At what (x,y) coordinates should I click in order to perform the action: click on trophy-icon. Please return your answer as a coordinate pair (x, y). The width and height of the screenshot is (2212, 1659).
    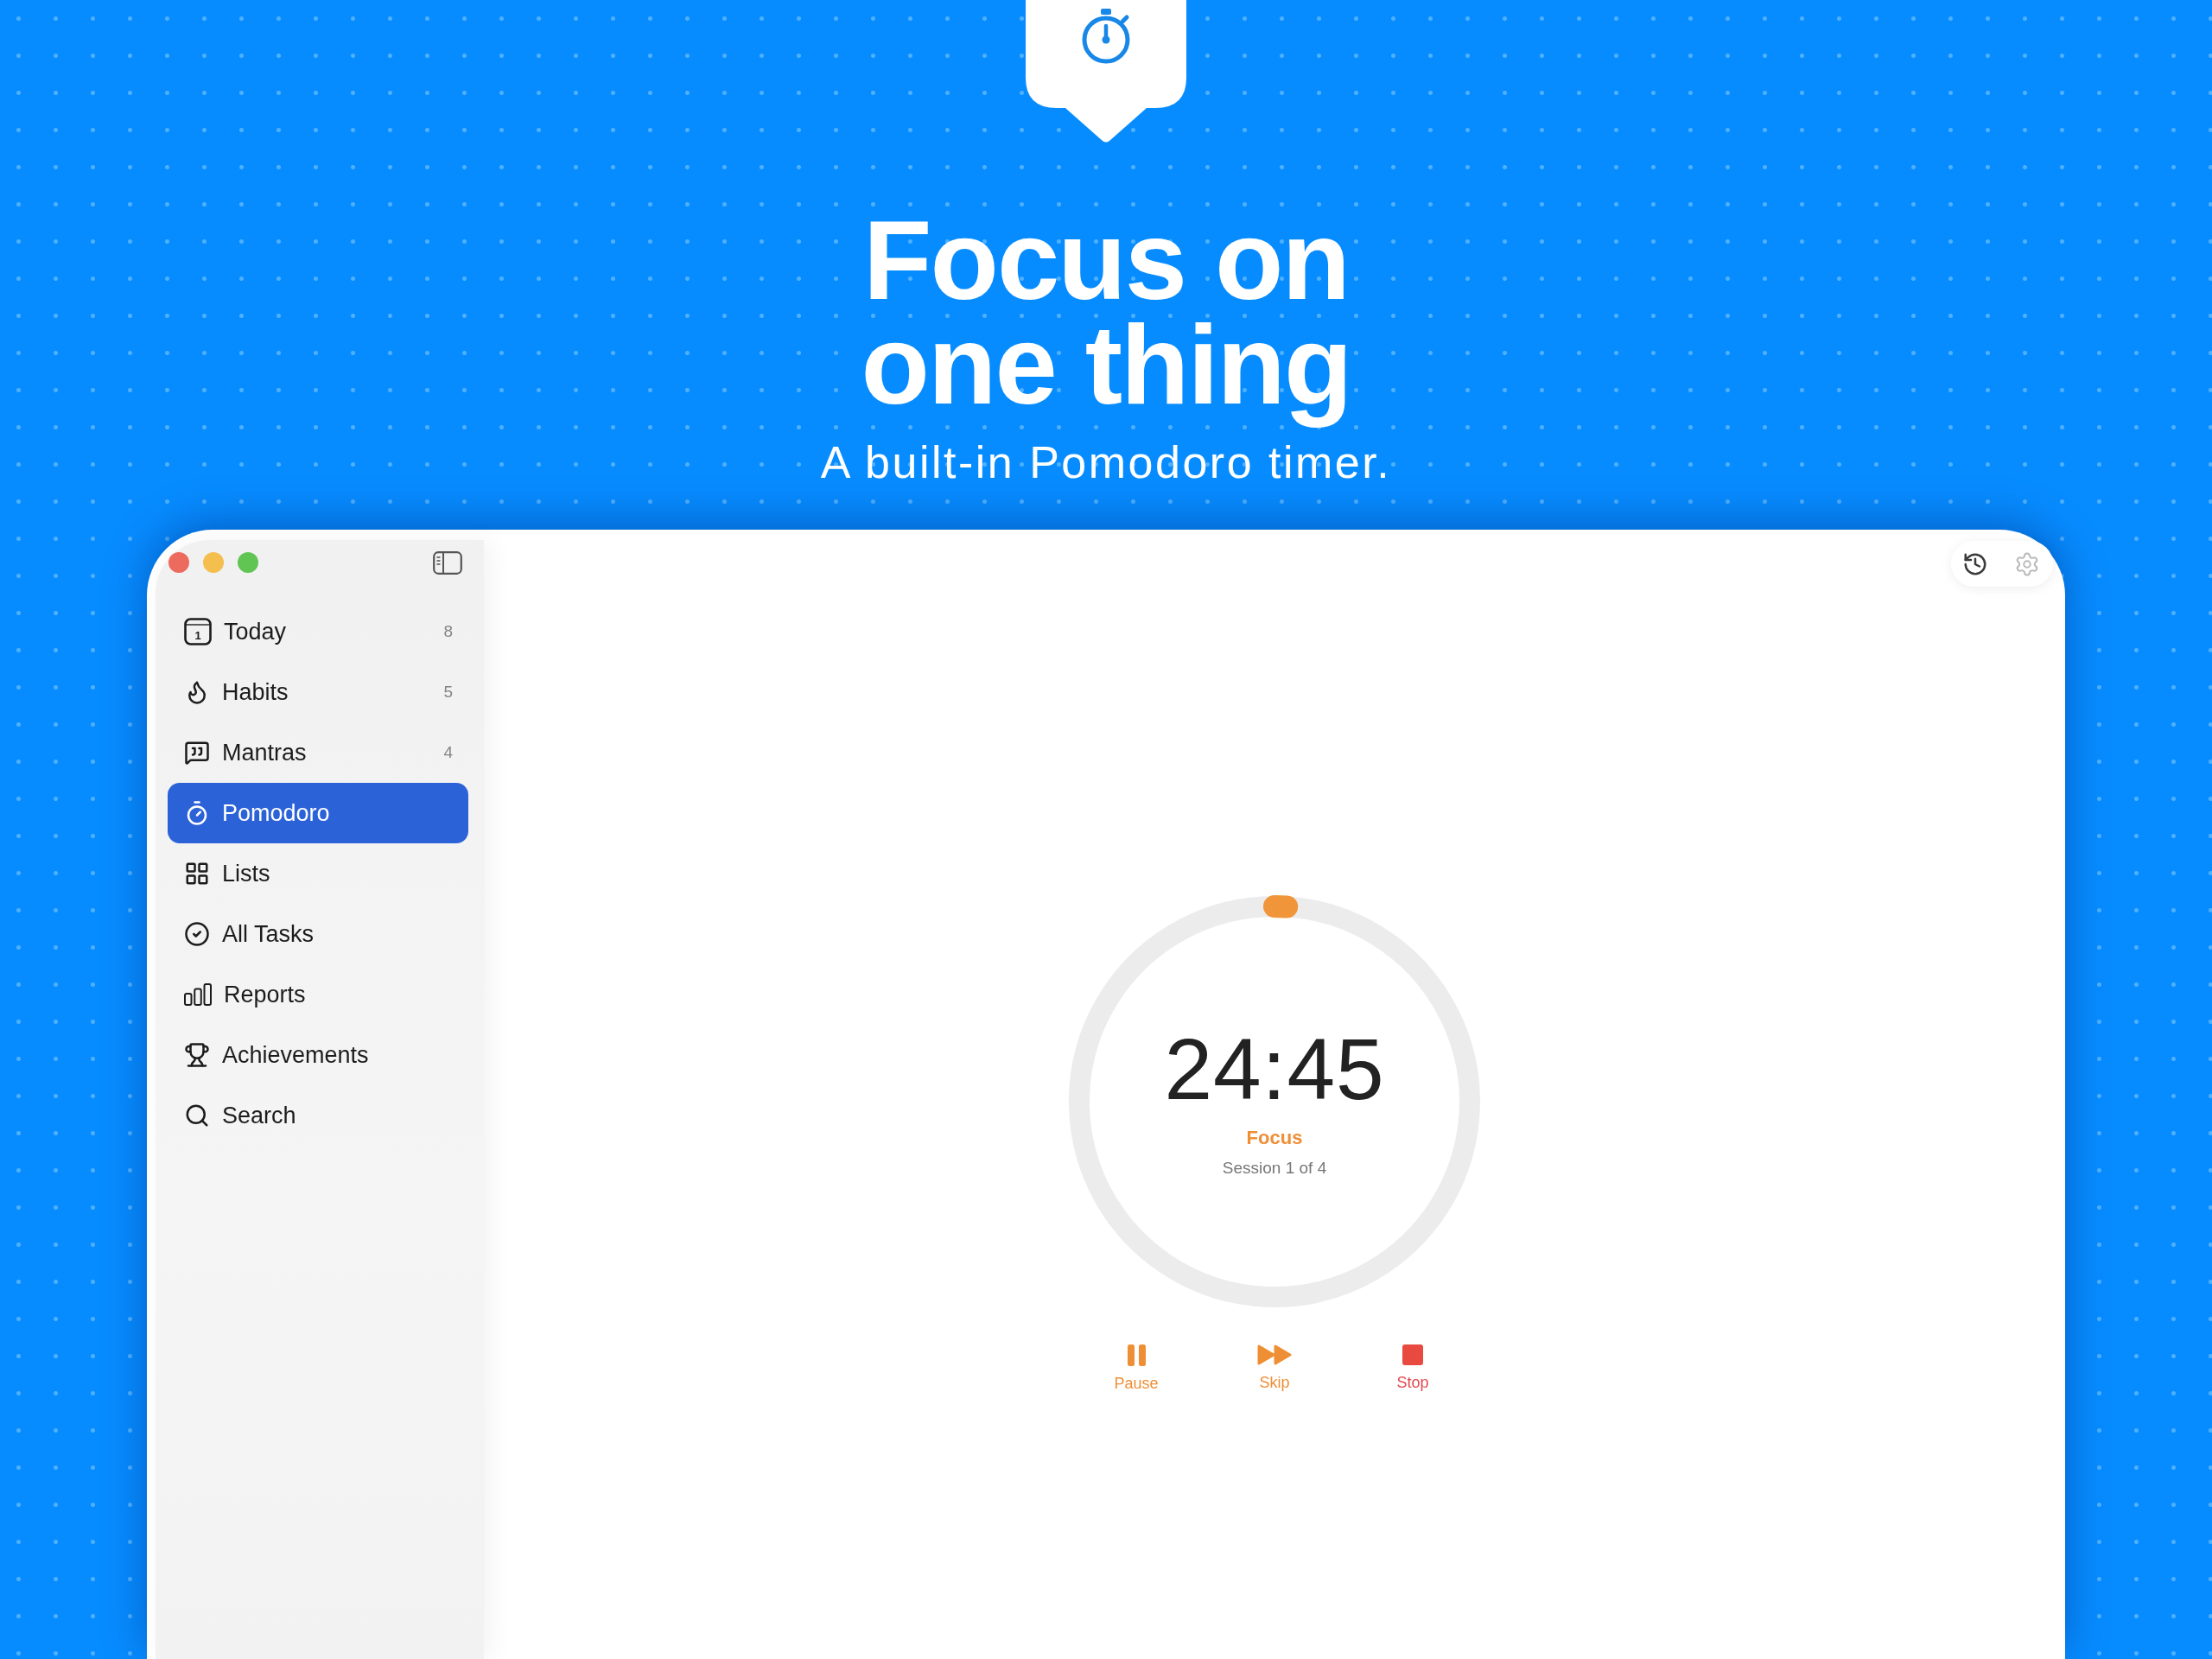
    Looking at the image, I should click on (197, 1055).